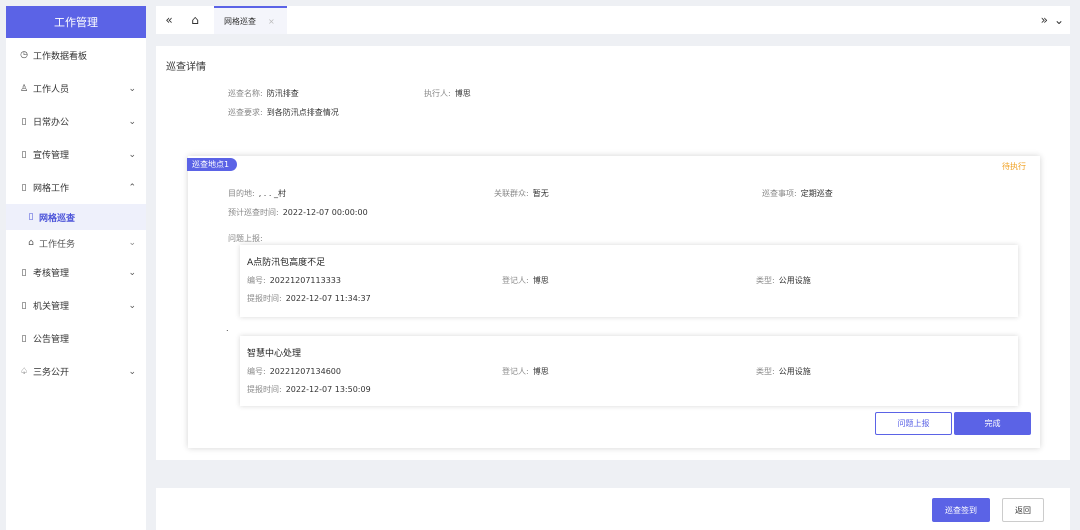  What do you see at coordinates (76, 371) in the screenshot?
I see `sidebar-item-public-affairs: ♤ 三务公开 ⌄` at bounding box center [76, 371].